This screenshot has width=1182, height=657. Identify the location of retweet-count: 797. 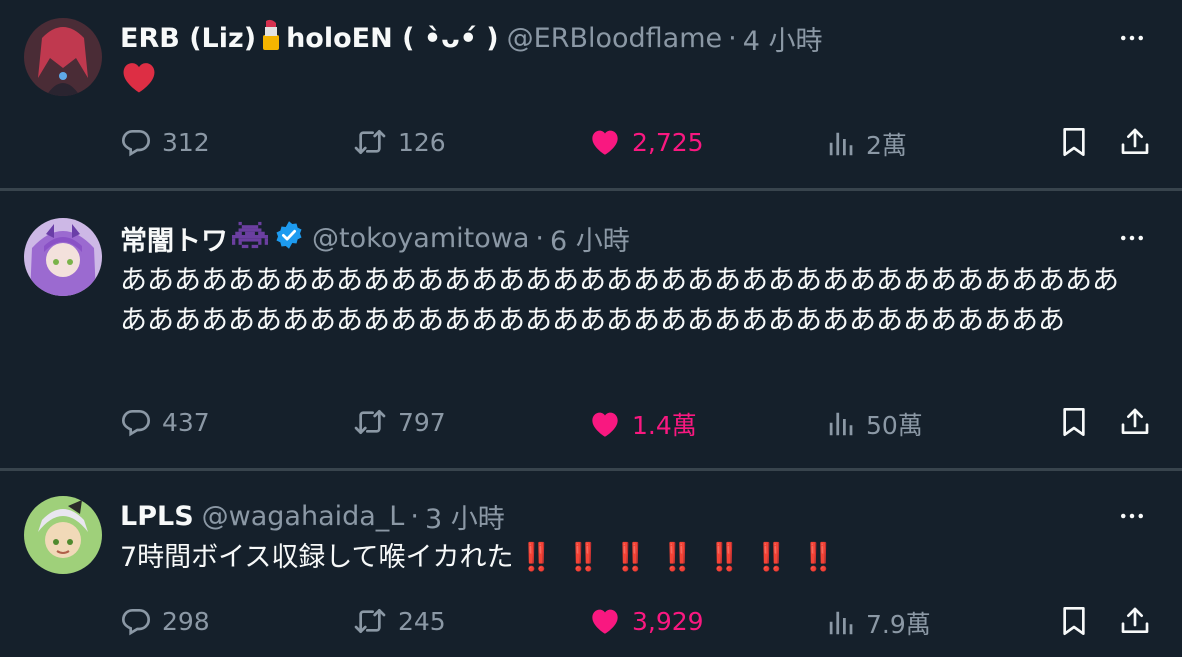
(422, 422).